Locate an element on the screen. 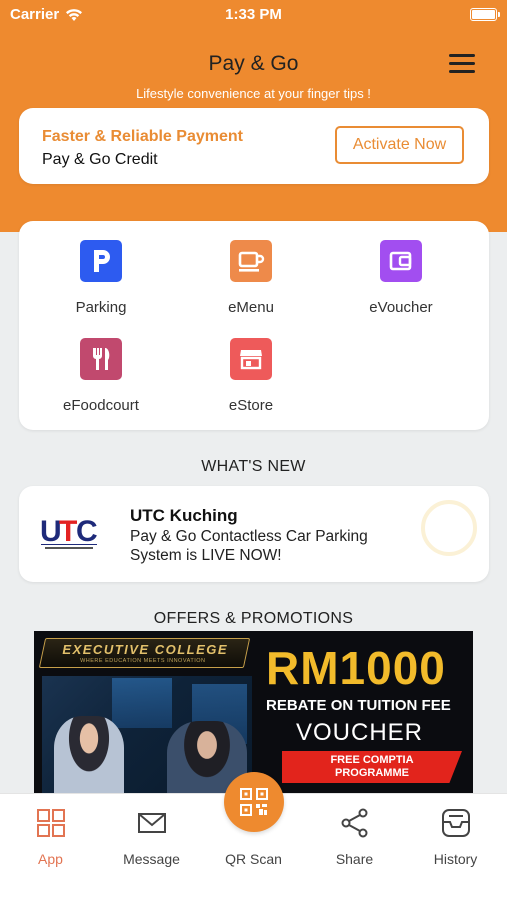  status-bar: Carrier 1:33 PM is located at coordinates (253, 15).